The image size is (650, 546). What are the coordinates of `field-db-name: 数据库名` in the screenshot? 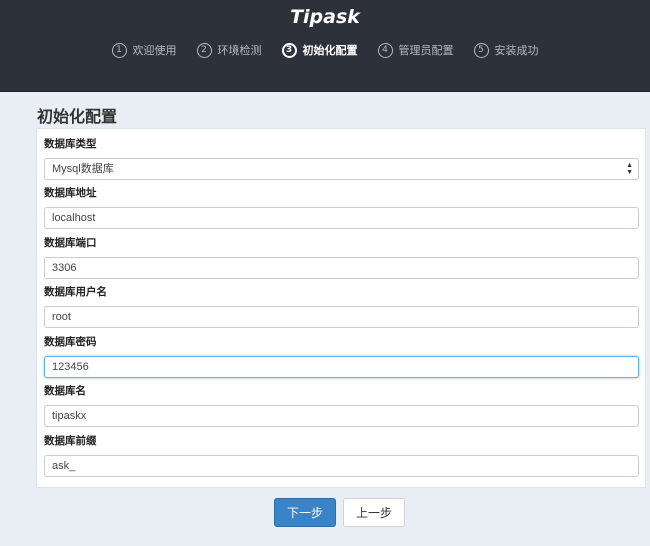 It's located at (341, 405).